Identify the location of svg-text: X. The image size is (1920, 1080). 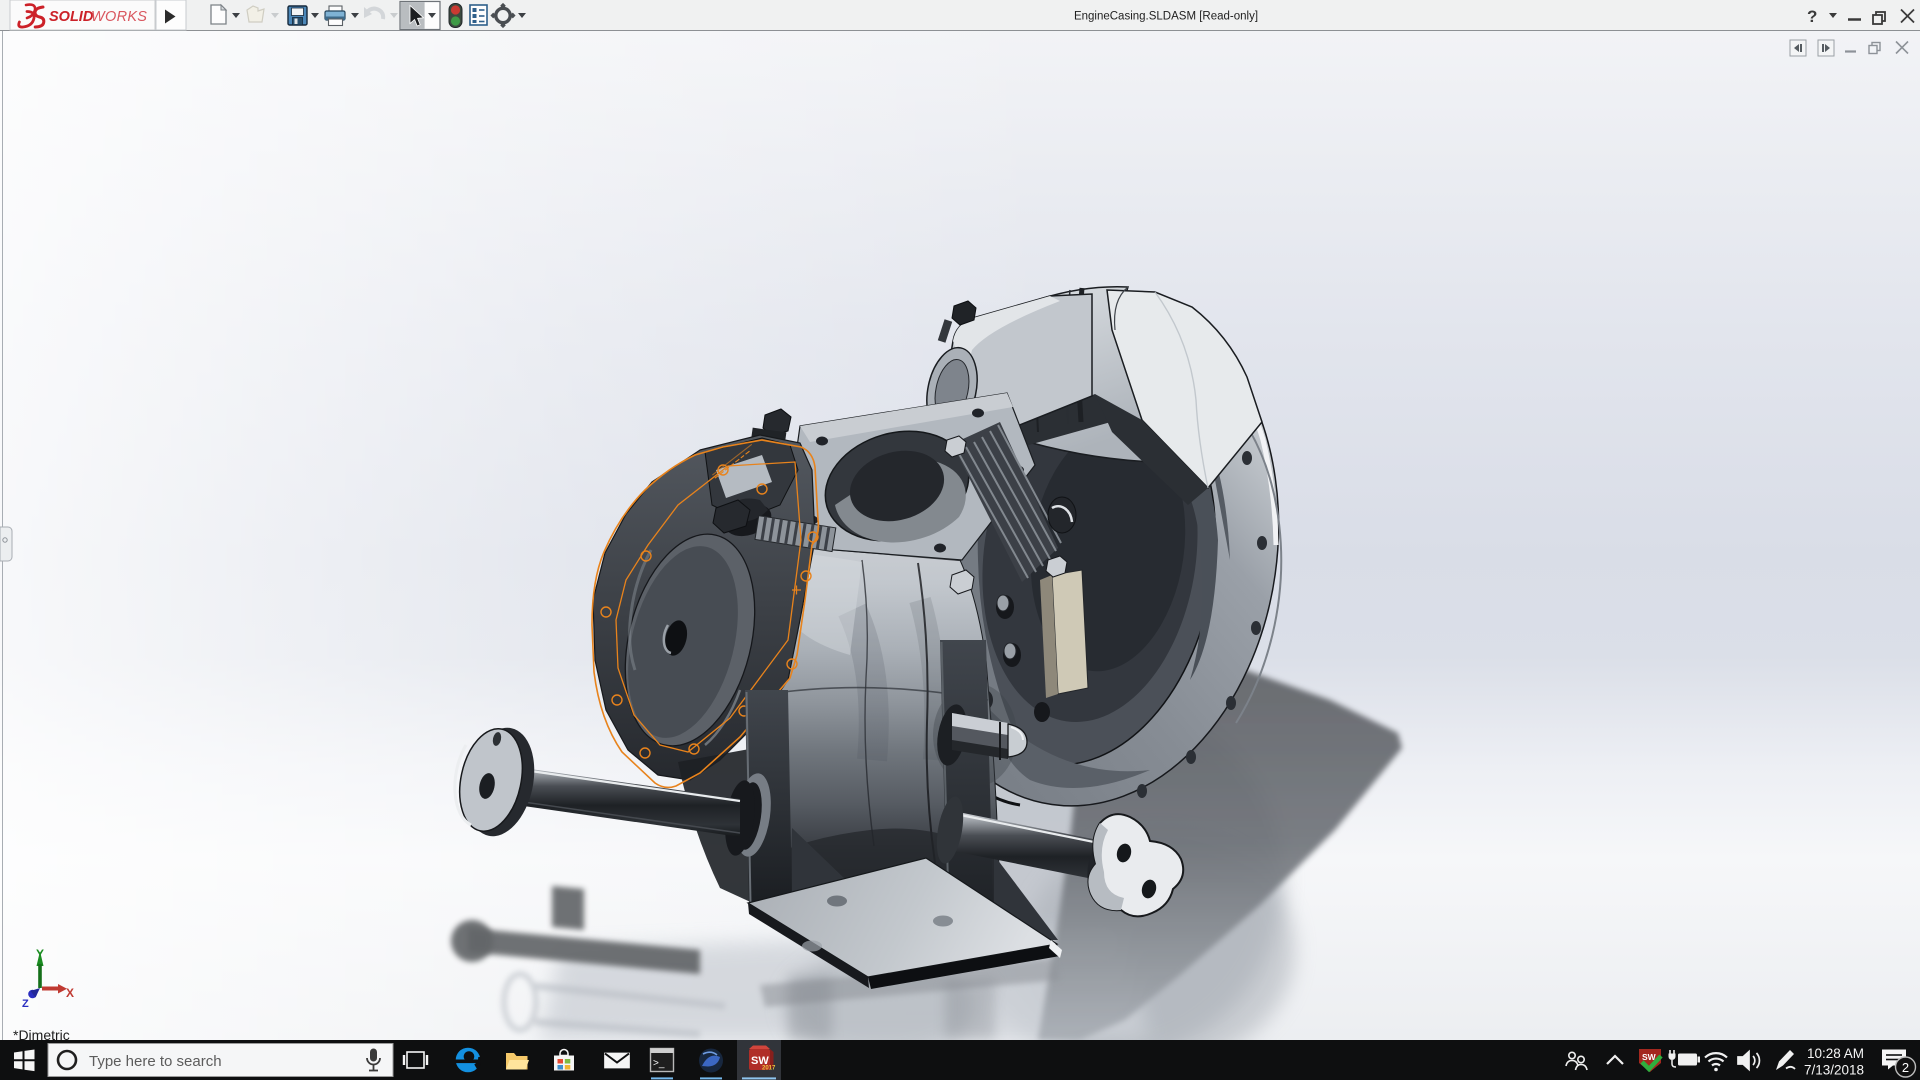
(70, 993).